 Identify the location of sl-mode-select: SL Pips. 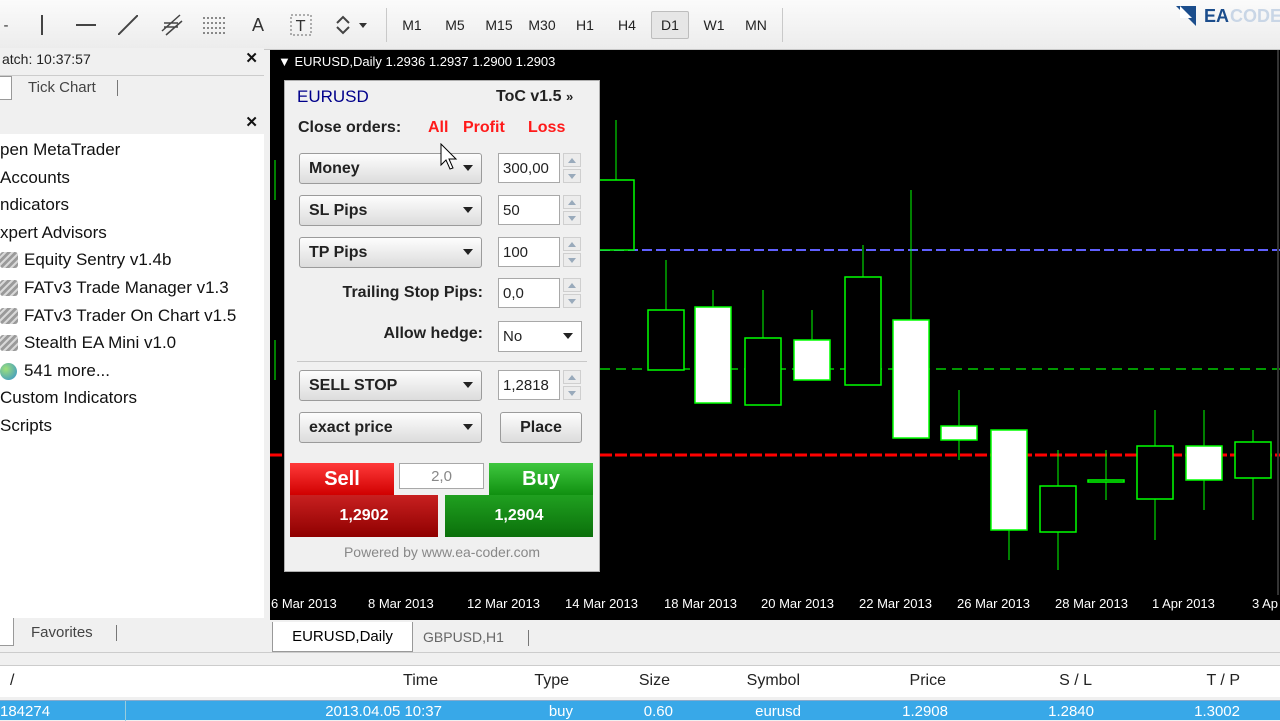
(390, 210).